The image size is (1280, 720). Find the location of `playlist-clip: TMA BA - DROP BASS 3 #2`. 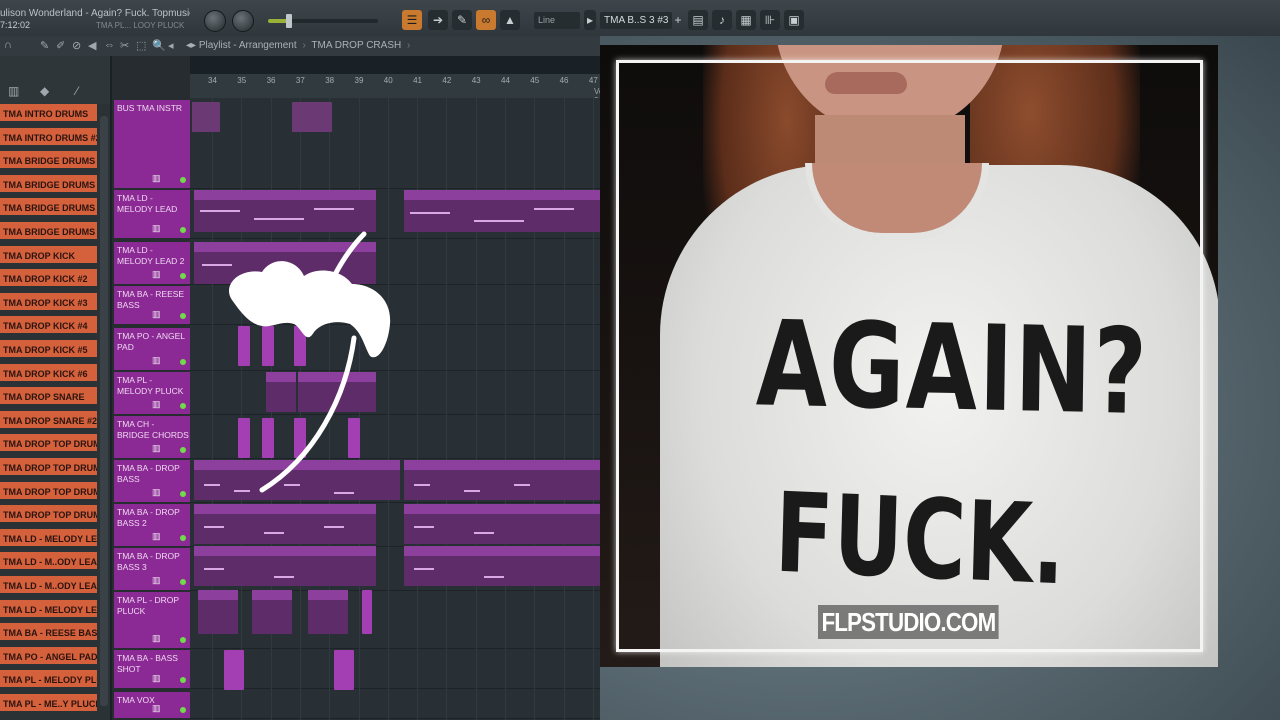

playlist-clip: TMA BA - DROP BASS 3 #2 is located at coordinates (285, 566).